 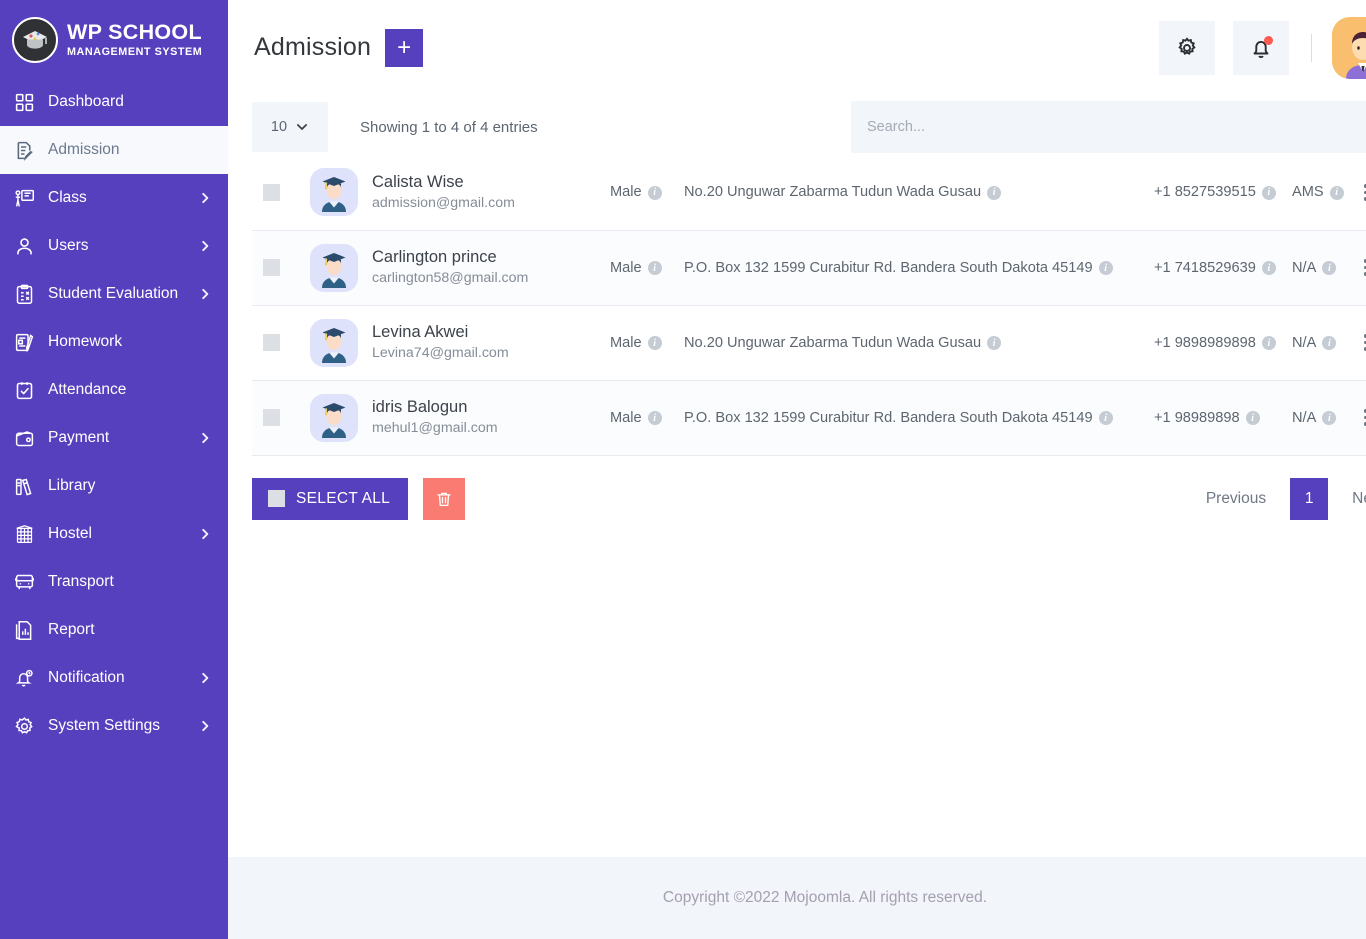 I want to click on select-all-button: SELECT ALL, so click(x=330, y=498).